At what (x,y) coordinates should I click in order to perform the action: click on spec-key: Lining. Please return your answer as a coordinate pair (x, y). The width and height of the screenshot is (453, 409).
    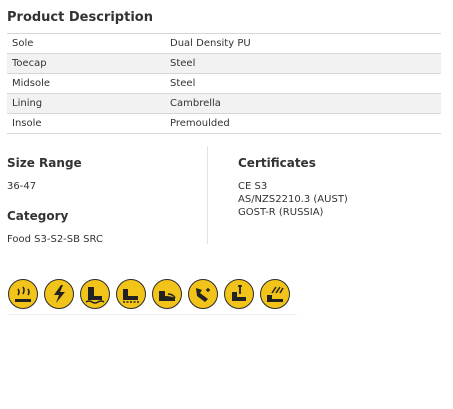
    Looking at the image, I should click on (86, 103).